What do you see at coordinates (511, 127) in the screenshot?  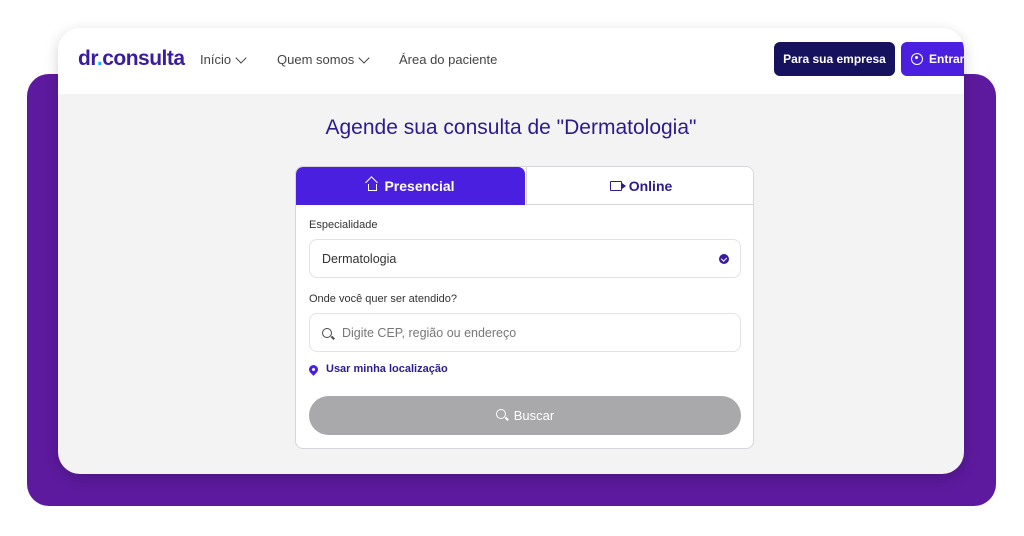 I see `page-title: Agende sua consulta de "Dermatologia"` at bounding box center [511, 127].